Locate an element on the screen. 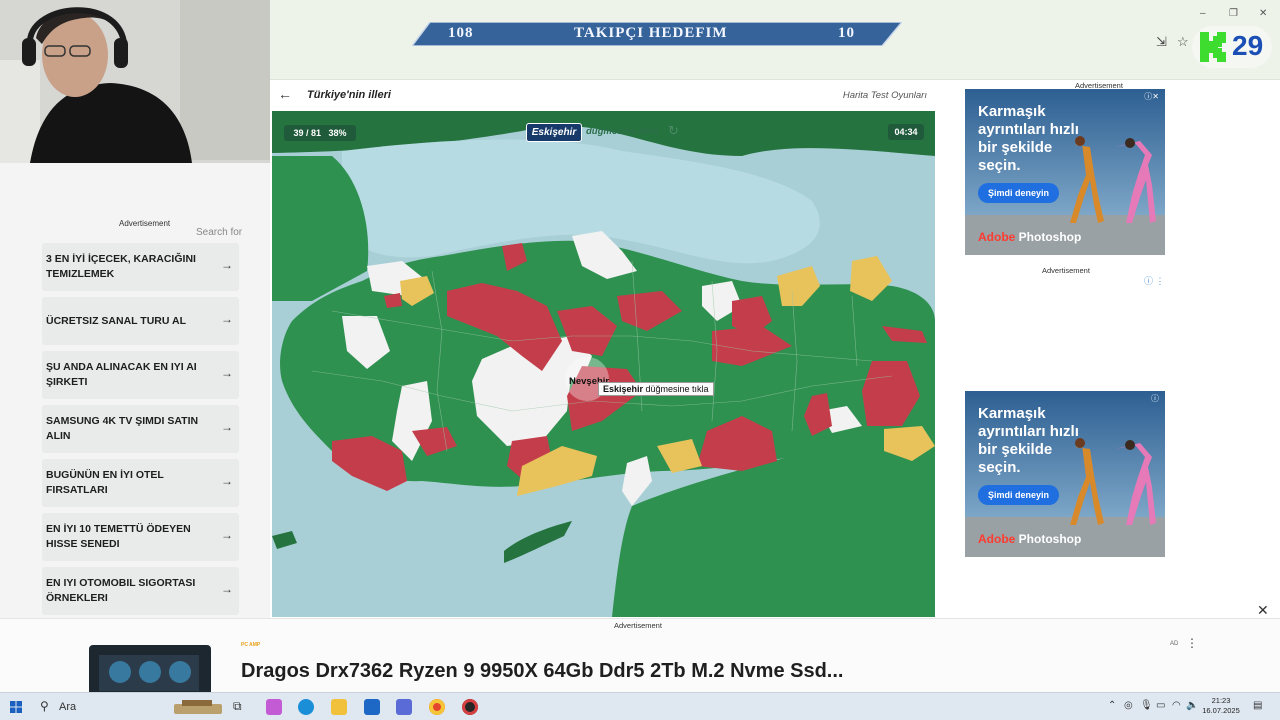 Image resolution: width=1280 pixels, height=720 pixels. chrome-browser-icon is located at coordinates (437, 707).